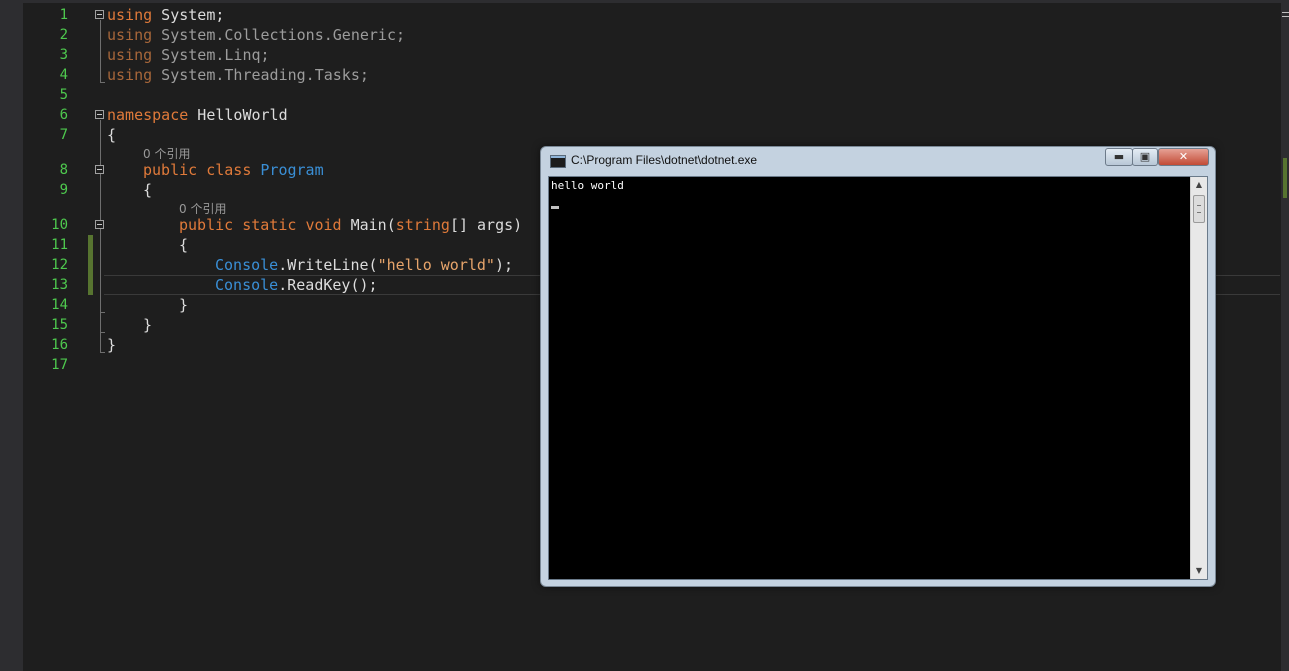 The image size is (1289, 671). I want to click on code-line-6: namespace HelloWorld, so click(197, 115).